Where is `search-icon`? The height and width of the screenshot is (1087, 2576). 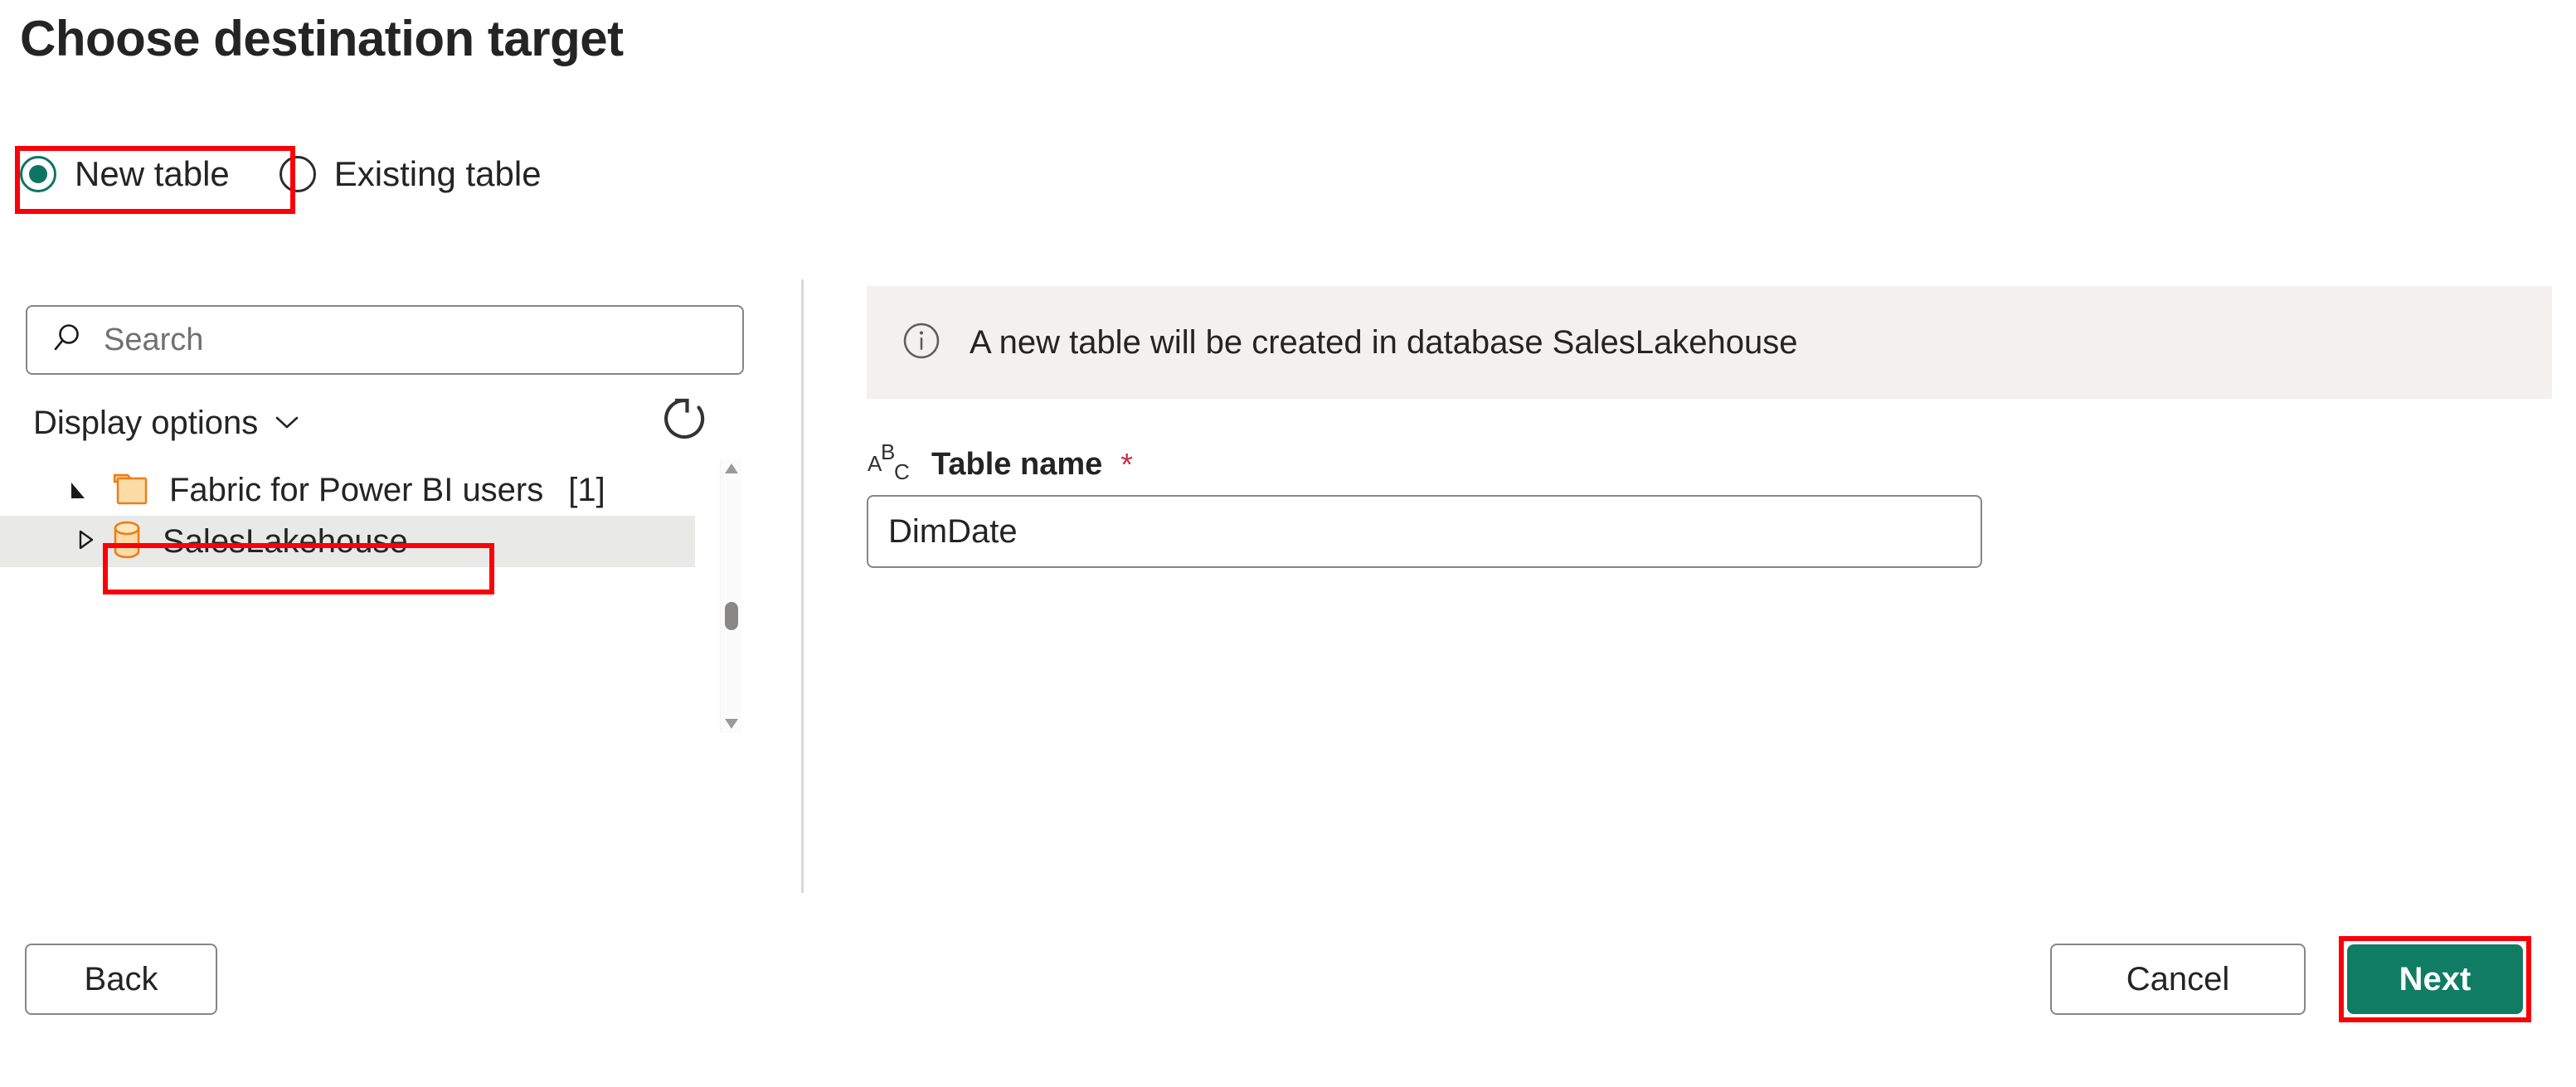 search-icon is located at coordinates (67, 340).